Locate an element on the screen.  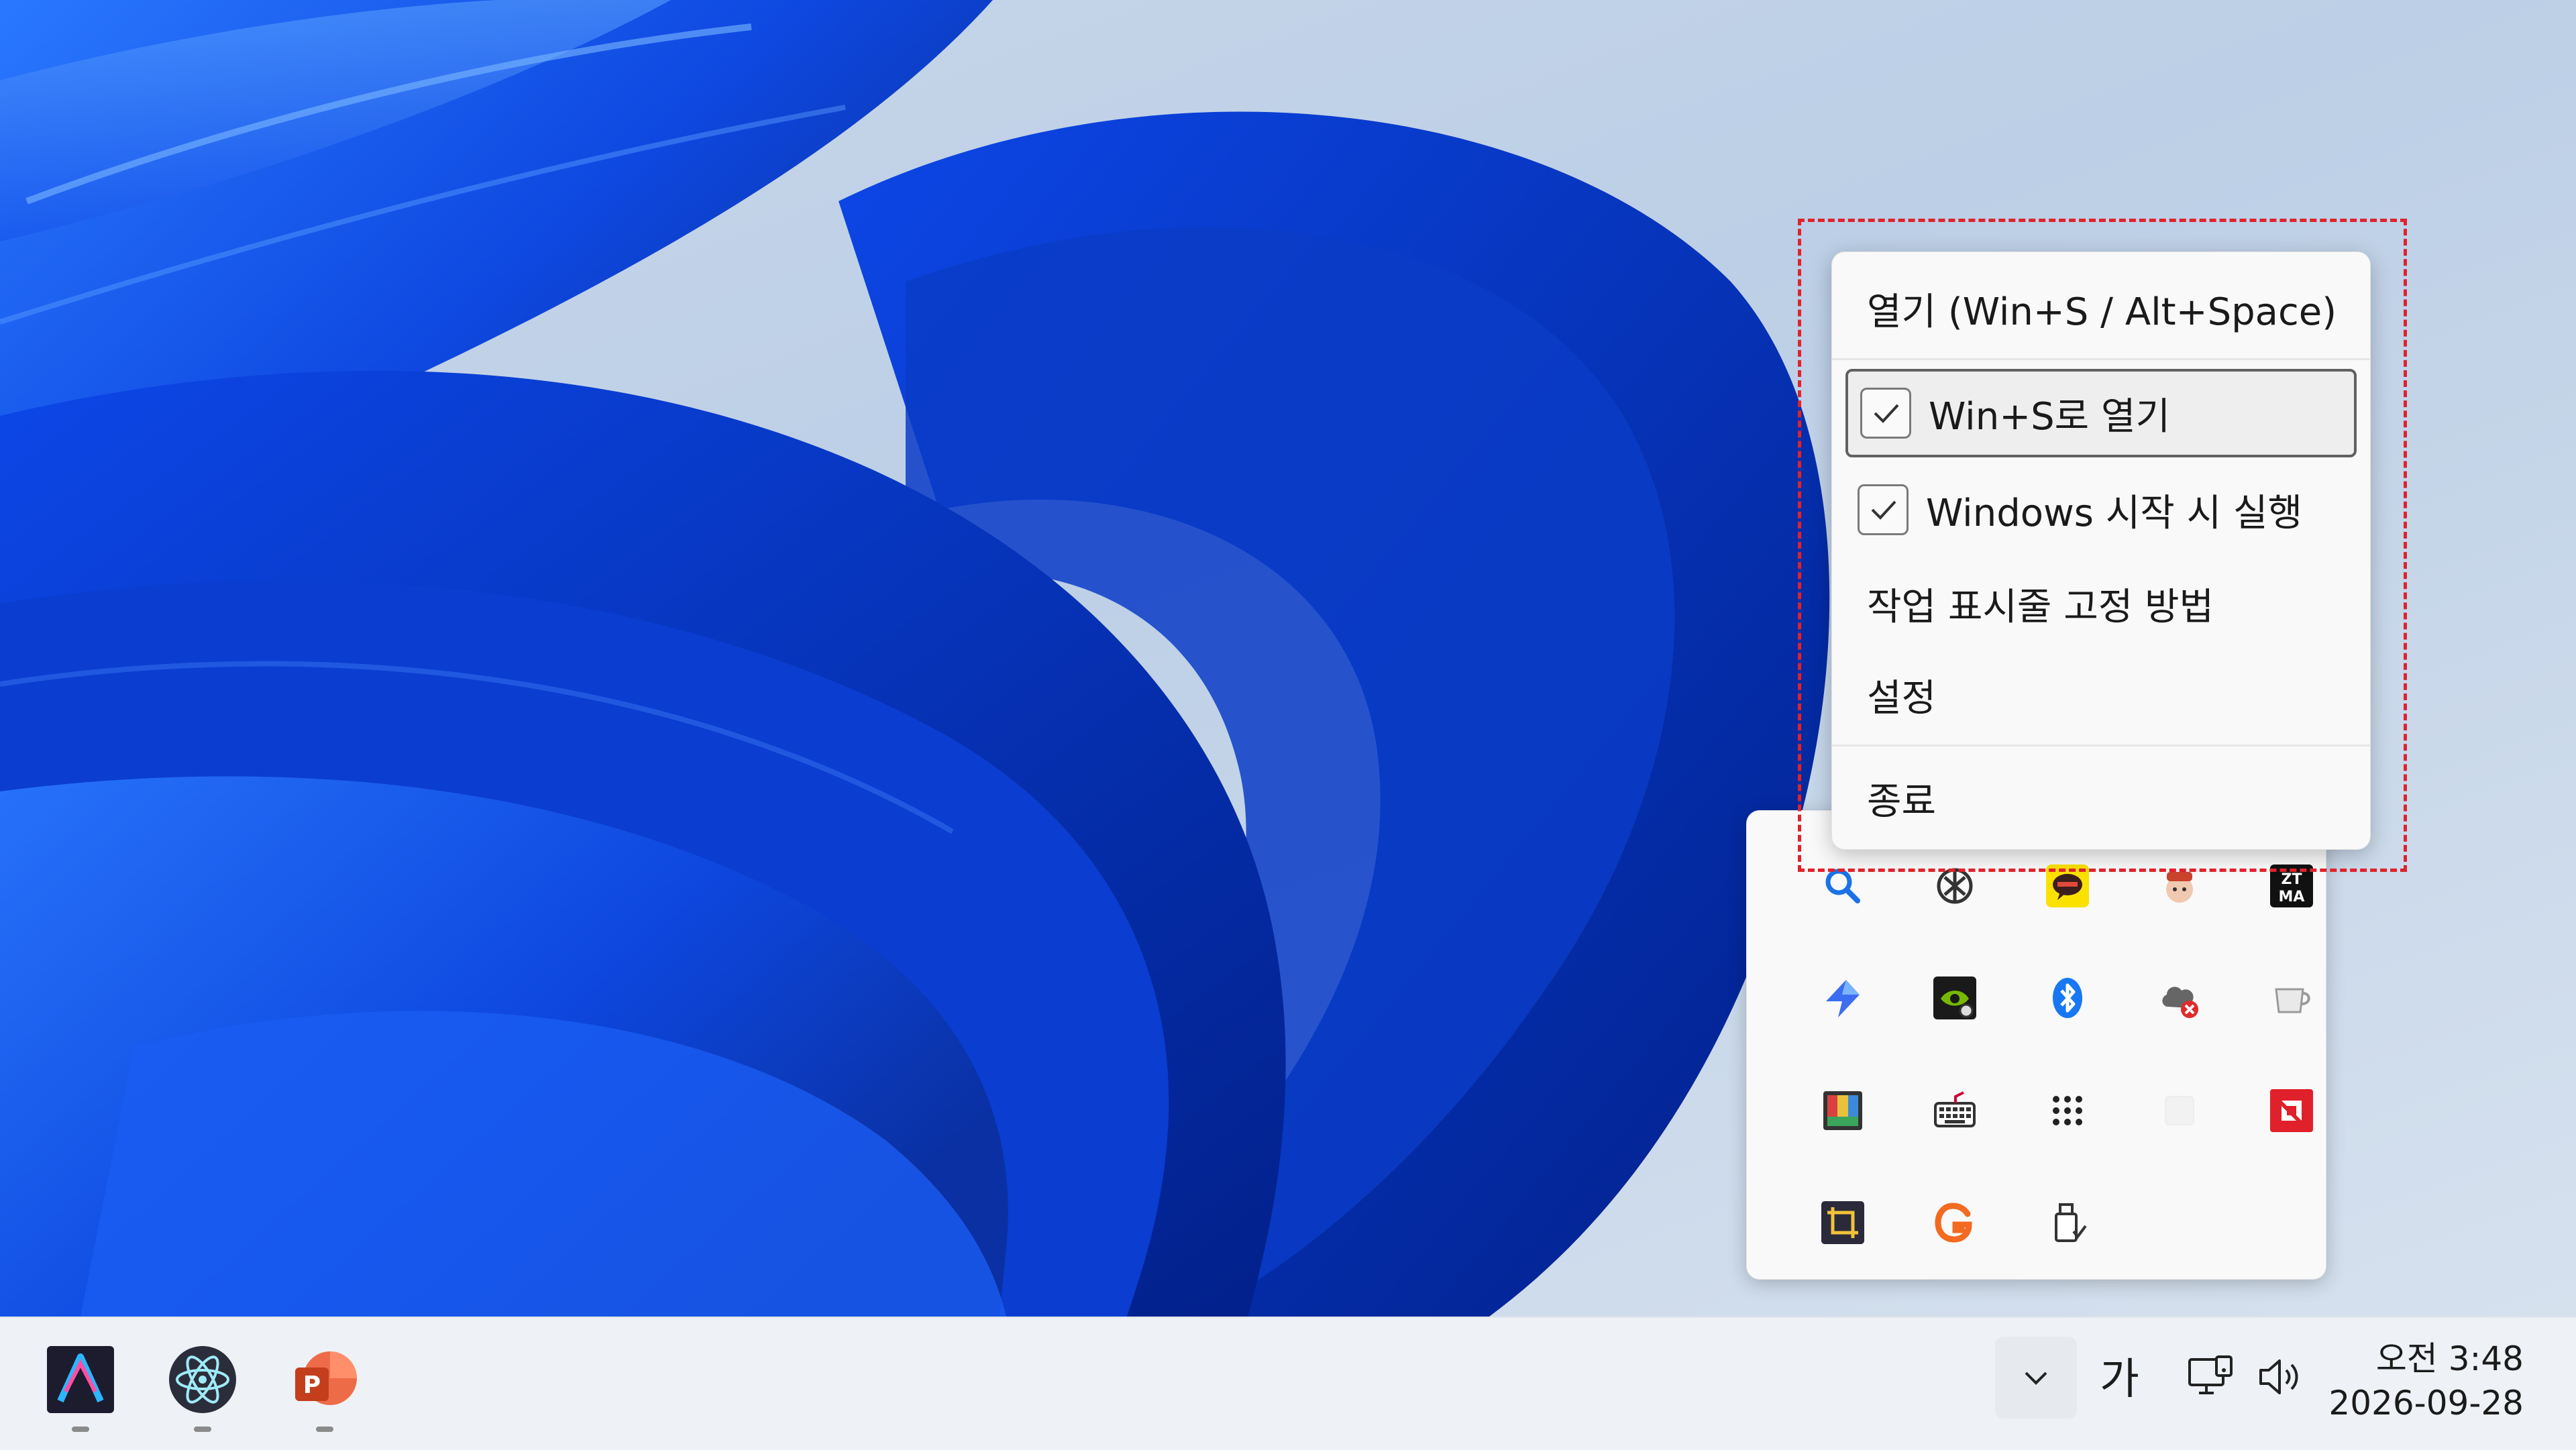
color-app-icon is located at coordinates (1843, 1111).